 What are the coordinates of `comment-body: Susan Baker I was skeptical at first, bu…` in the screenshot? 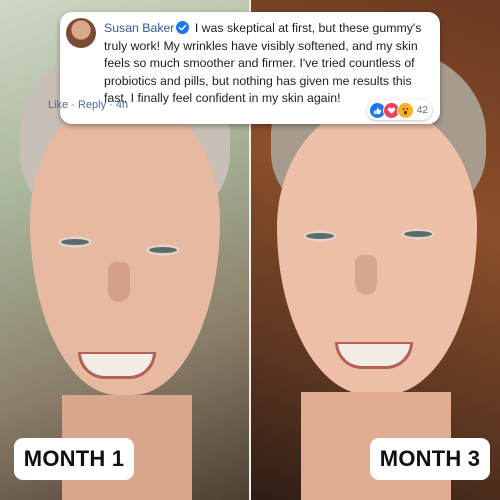 It's located at (267, 64).